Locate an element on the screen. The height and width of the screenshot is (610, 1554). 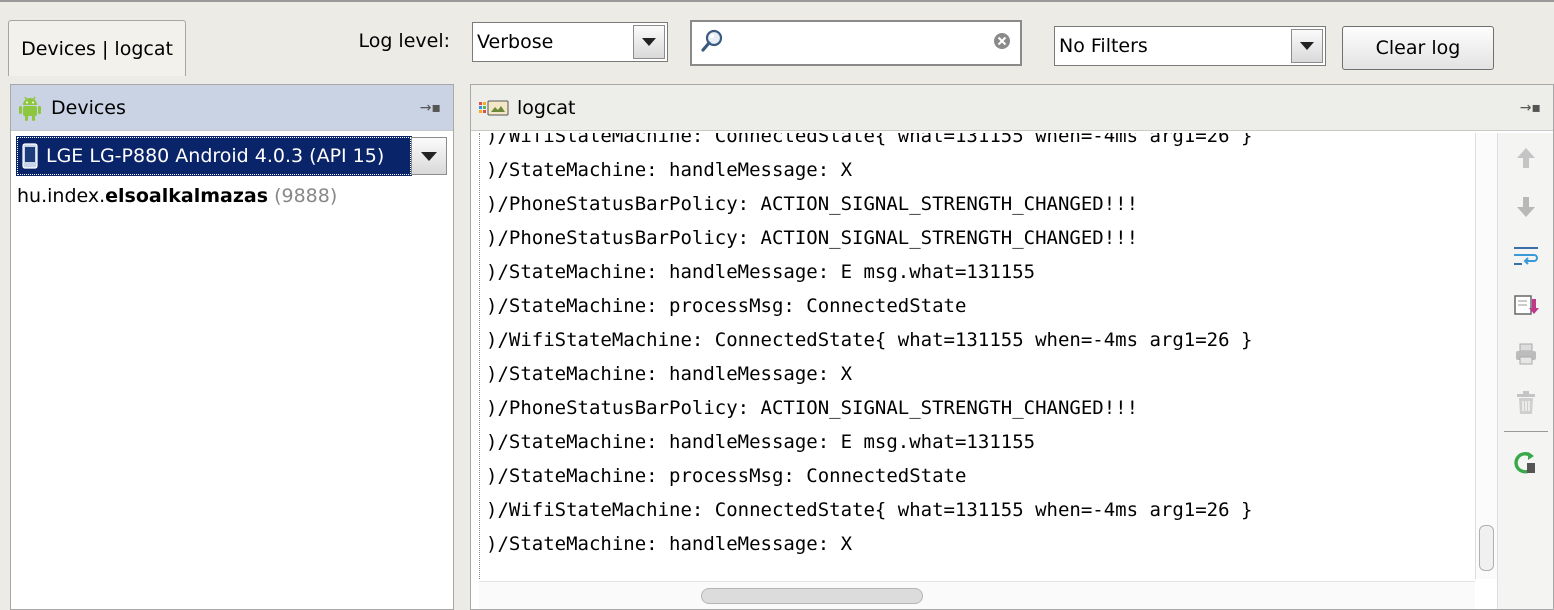
process-package-name: elsoalkalmazas is located at coordinates (187, 196).